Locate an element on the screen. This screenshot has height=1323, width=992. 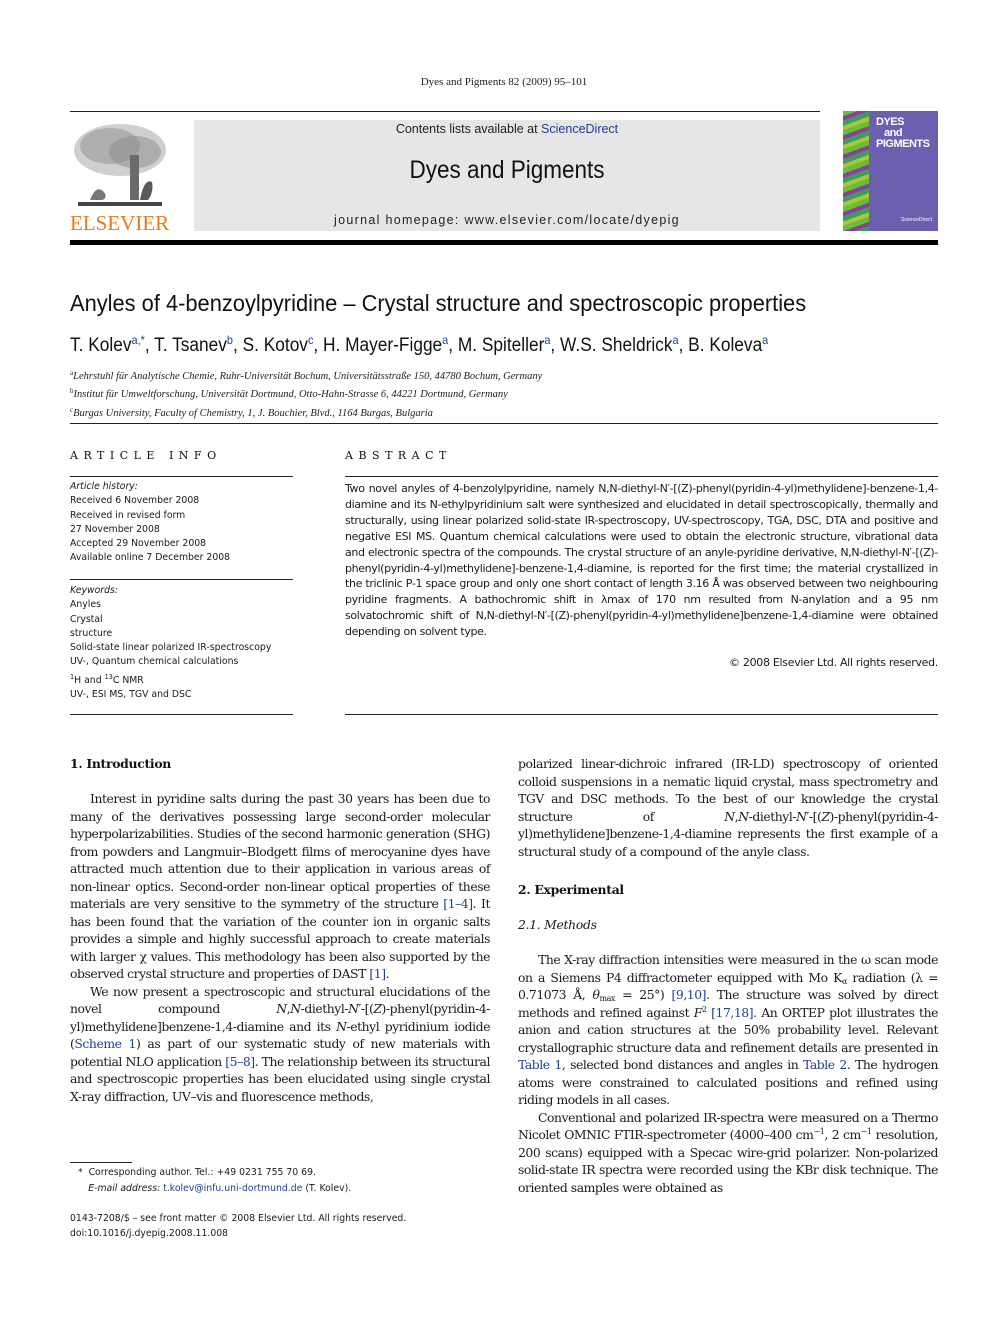
history-heading: Article history: is located at coordinates (104, 486).